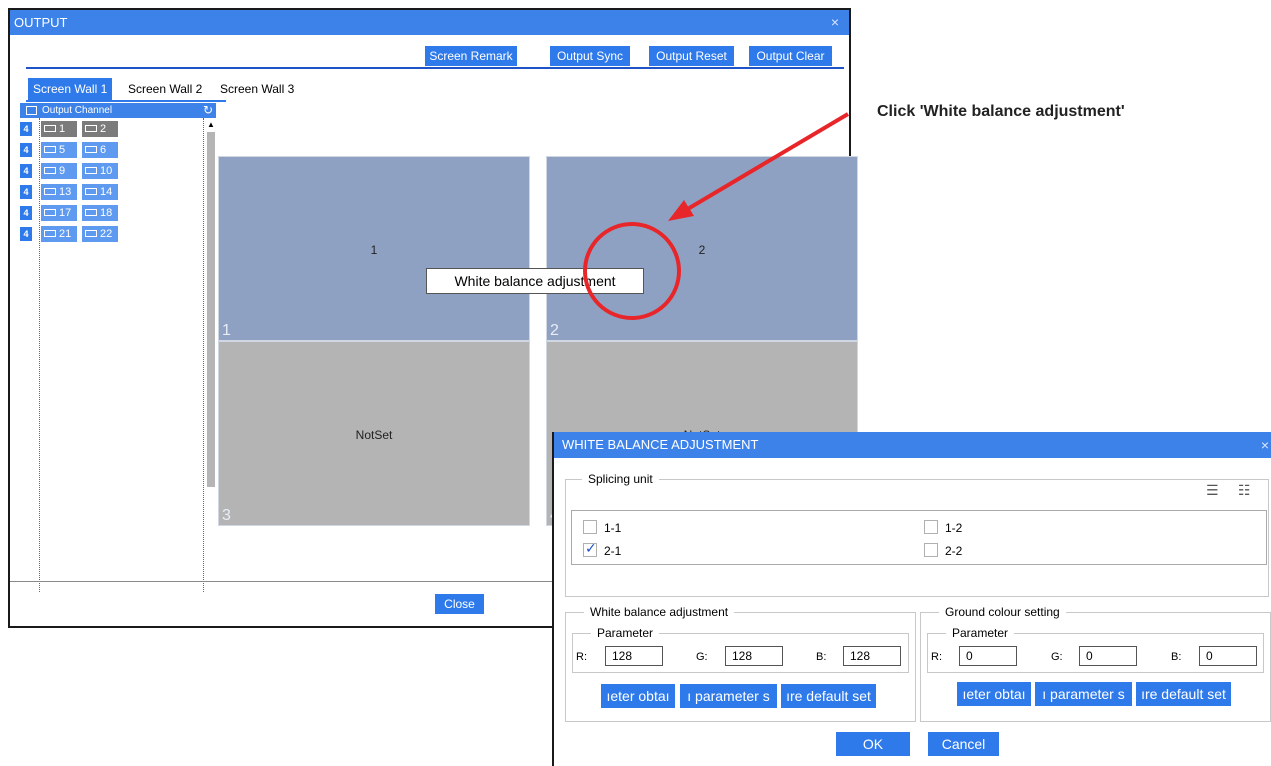 This screenshot has height=766, width=1271. I want to click on wb-g-input: 128, so click(754, 656).